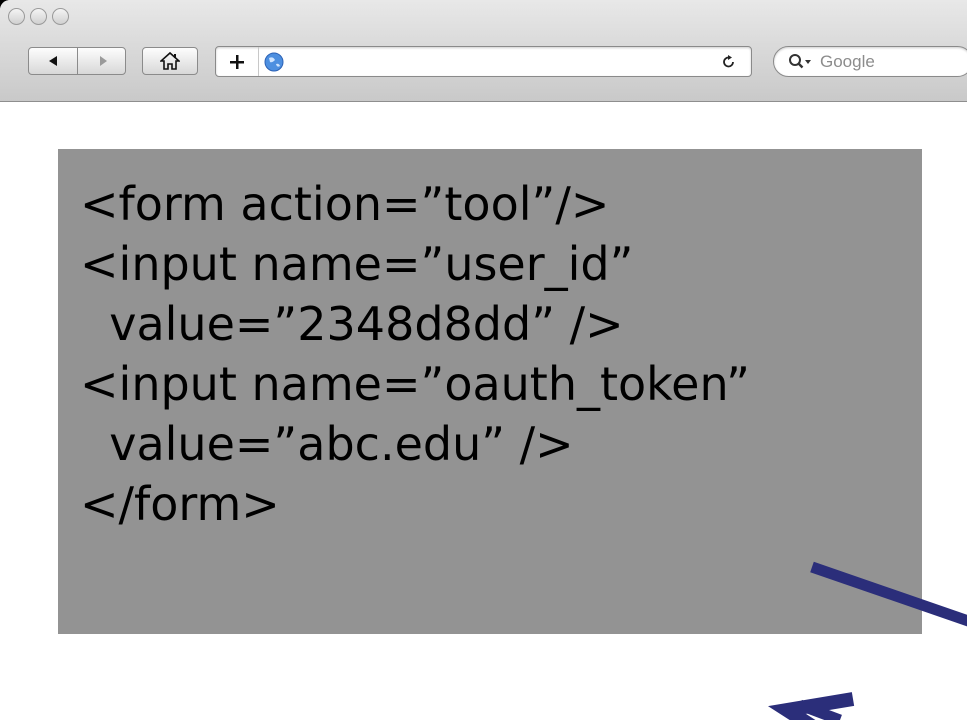 This screenshot has height=720, width=967. Describe the element at coordinates (180, 504) in the screenshot. I see `code-line: </form>` at that location.